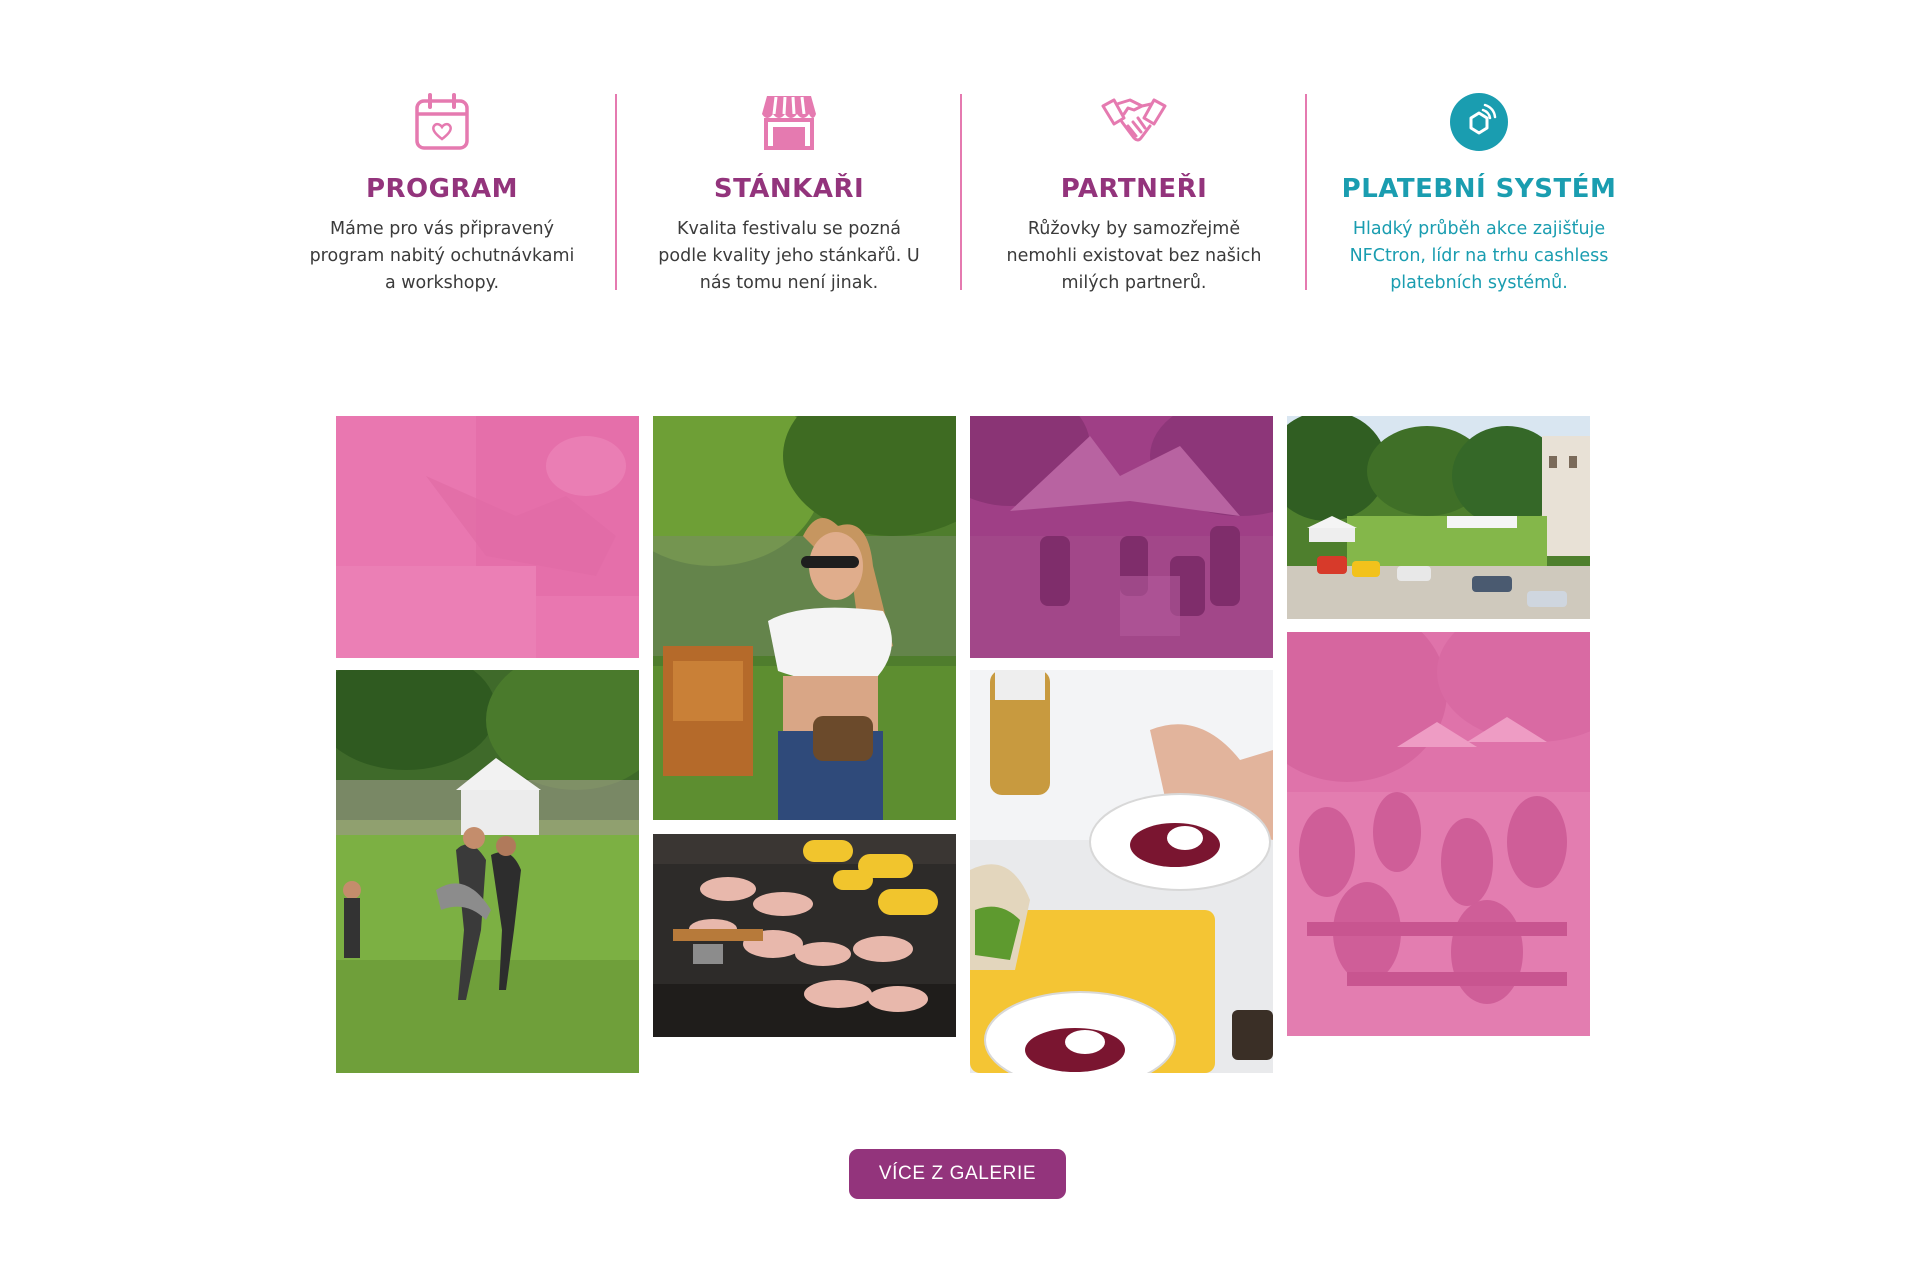 This screenshot has height=1279, width=1905. Describe the element at coordinates (1134, 120) in the screenshot. I see `handshake-icon` at that location.